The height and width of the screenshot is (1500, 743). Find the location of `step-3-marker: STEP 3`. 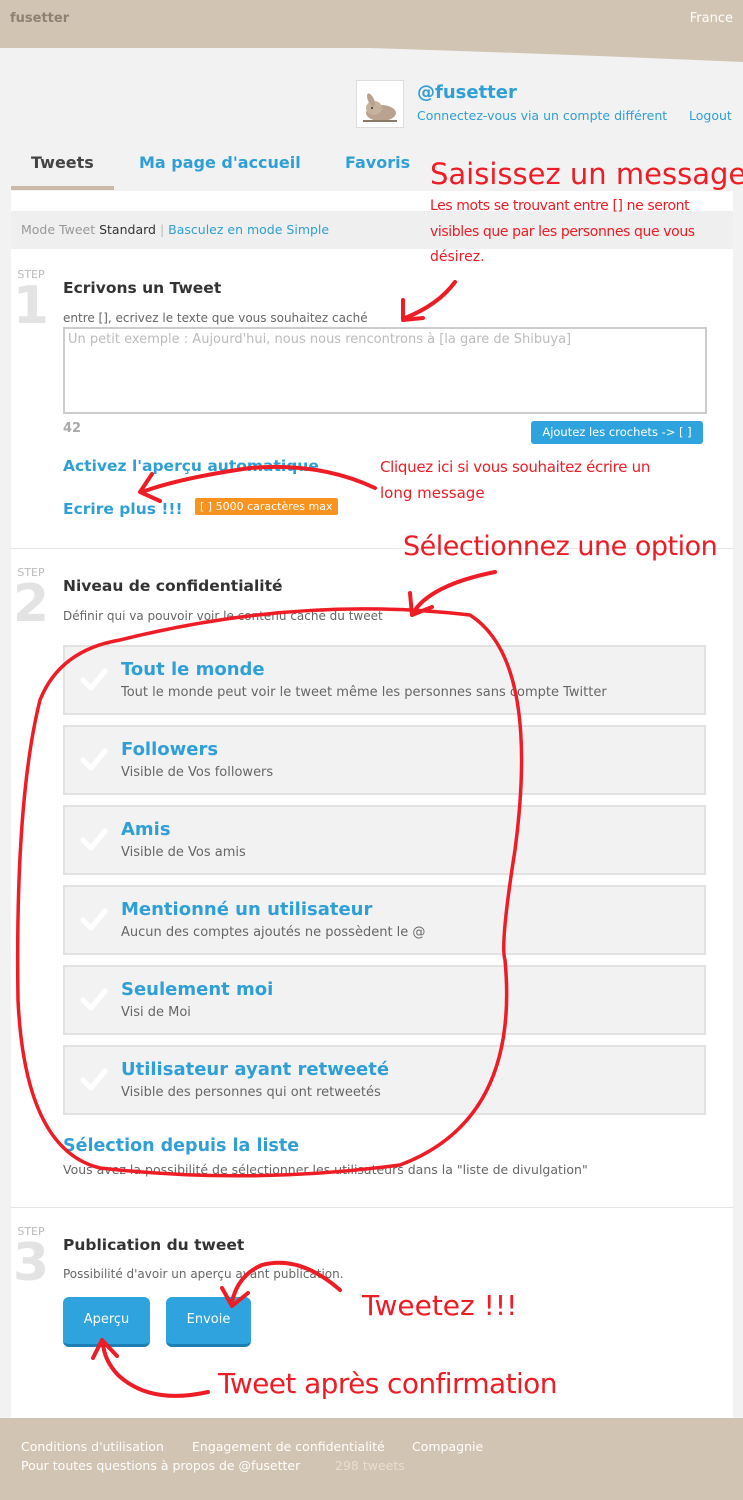

step-3-marker: STEP 3 is located at coordinates (31, 1259).